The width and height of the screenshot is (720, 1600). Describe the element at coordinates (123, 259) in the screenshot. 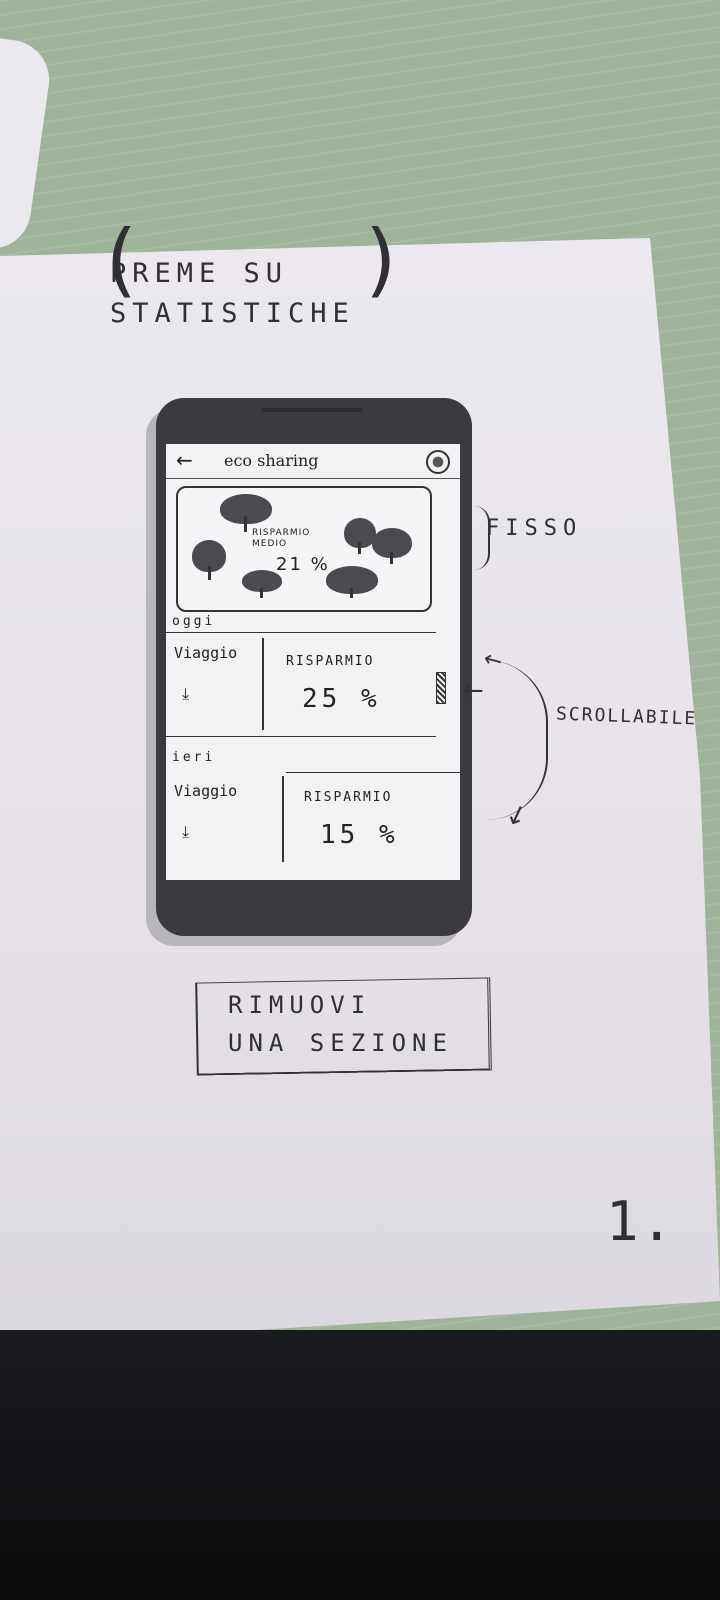

I see `open-paren: (` at that location.